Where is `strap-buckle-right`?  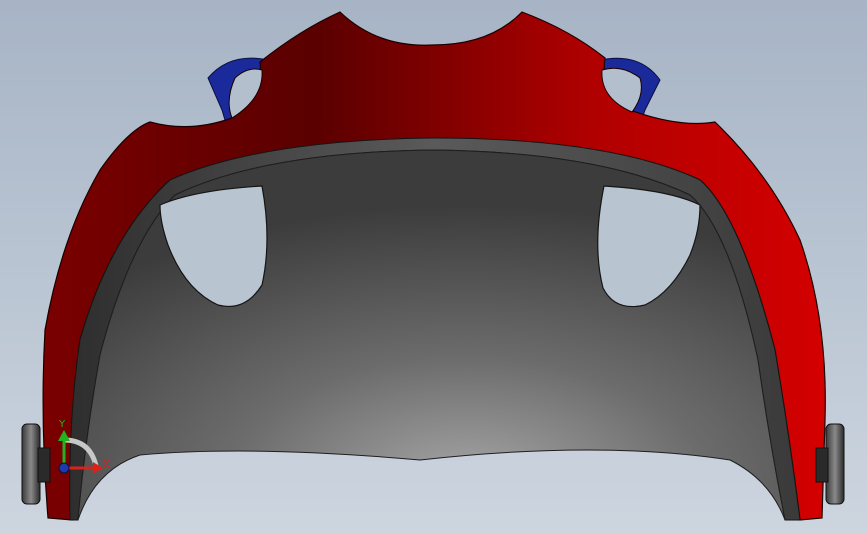
strap-buckle-right is located at coordinates (835, 464).